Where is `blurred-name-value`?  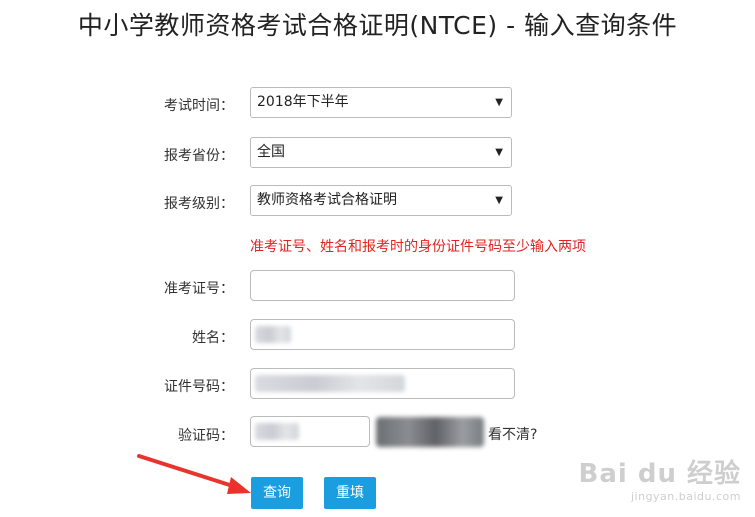 blurred-name-value is located at coordinates (273, 334).